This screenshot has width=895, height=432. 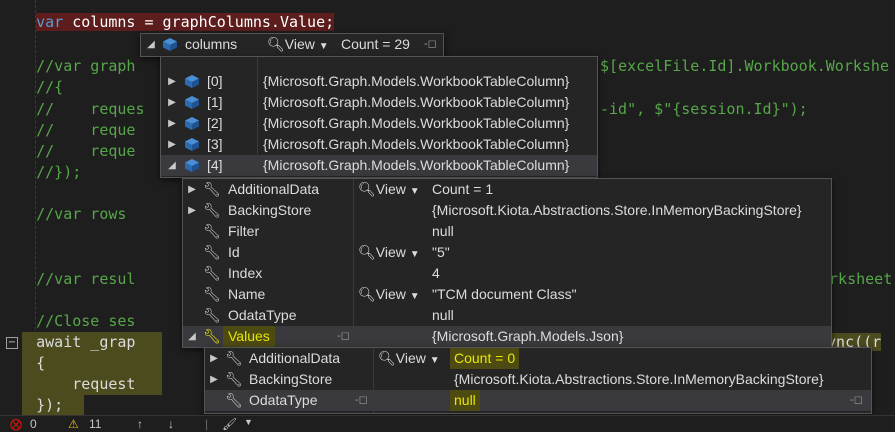 What do you see at coordinates (528, 336) in the screenshot?
I see `property-value: {Microsoft.Graph.Models.Json}` at bounding box center [528, 336].